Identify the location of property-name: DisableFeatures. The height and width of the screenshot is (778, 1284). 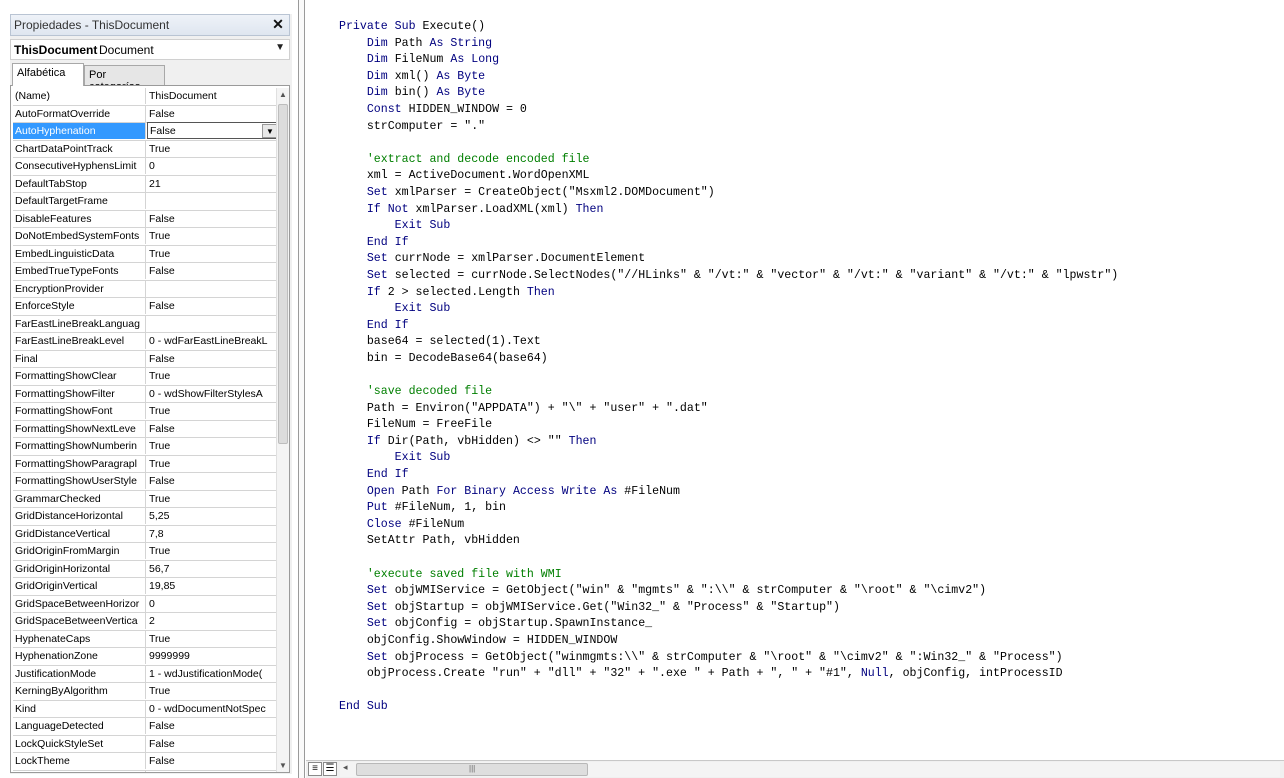
(79, 218).